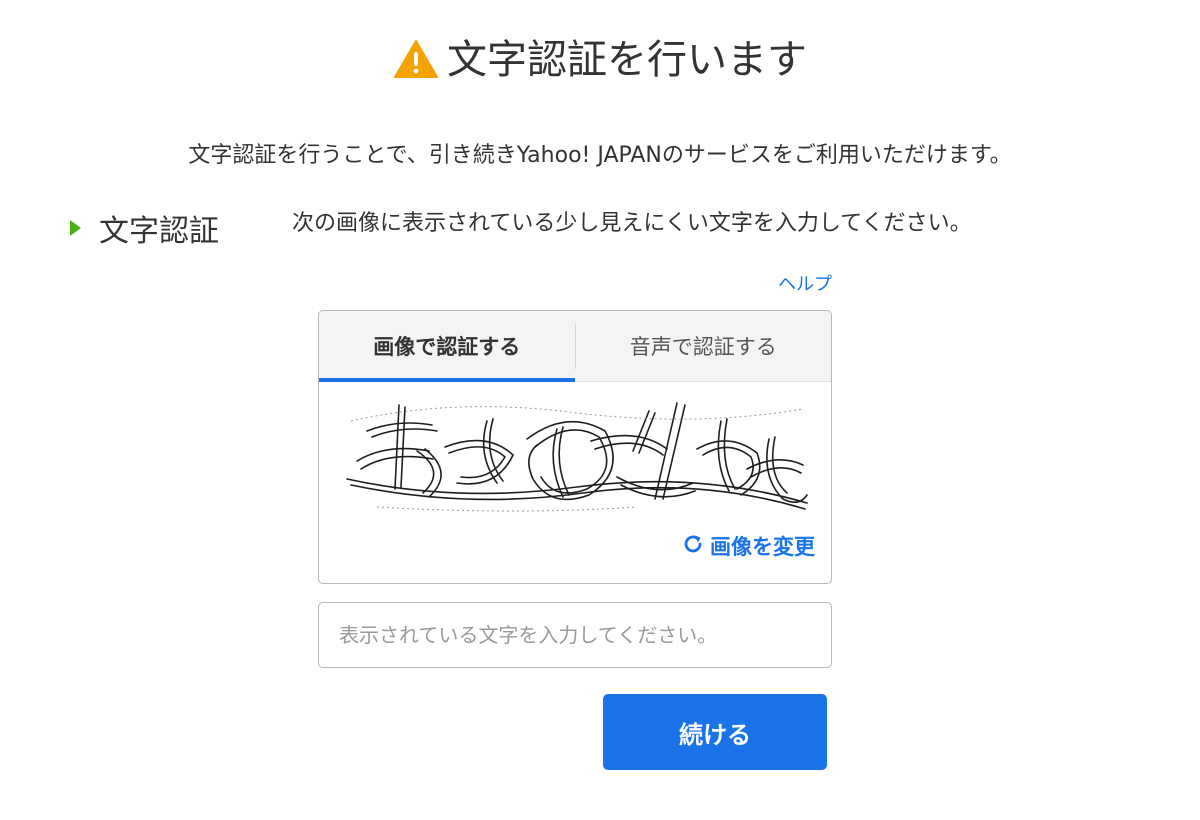 The width and height of the screenshot is (1200, 820). What do you see at coordinates (159, 231) in the screenshot?
I see `section-label-text: 文字認証` at bounding box center [159, 231].